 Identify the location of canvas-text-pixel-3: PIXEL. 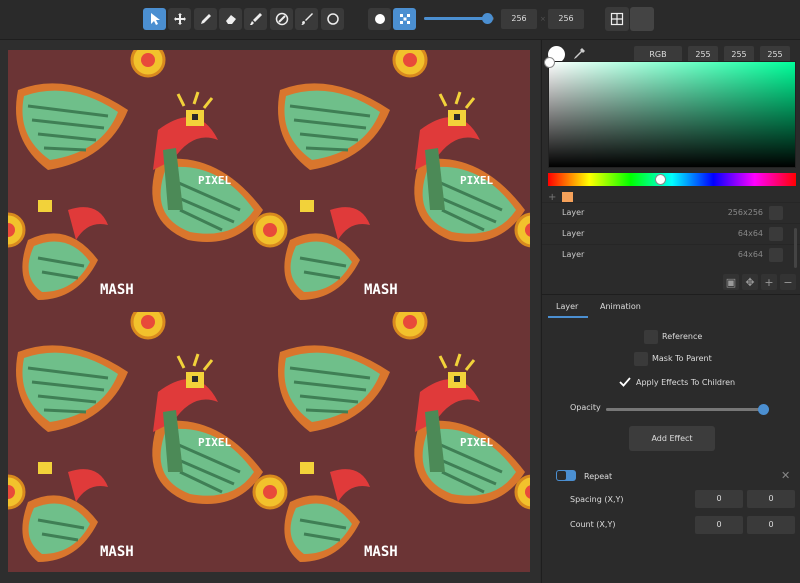
(214, 442).